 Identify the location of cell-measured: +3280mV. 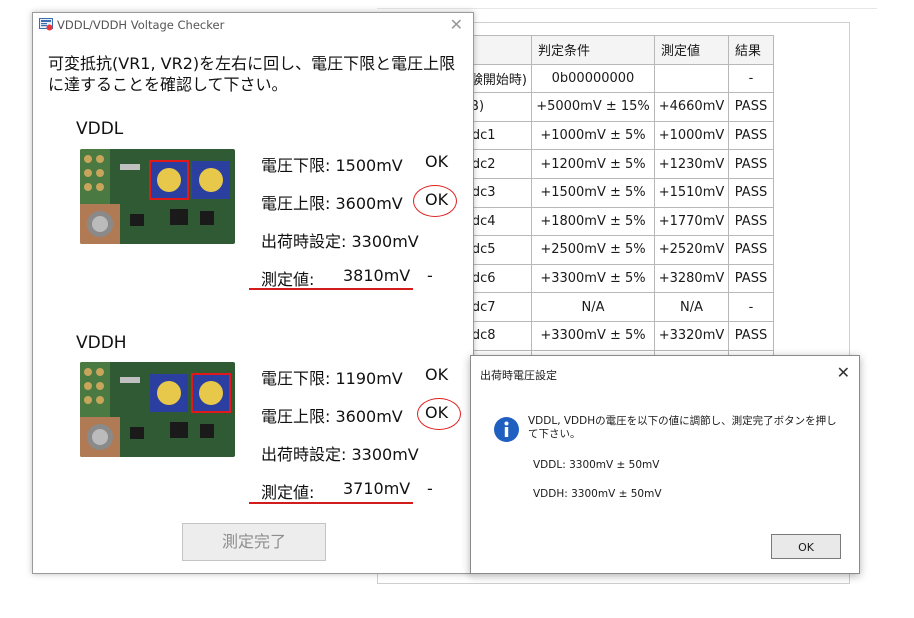
(691, 278).